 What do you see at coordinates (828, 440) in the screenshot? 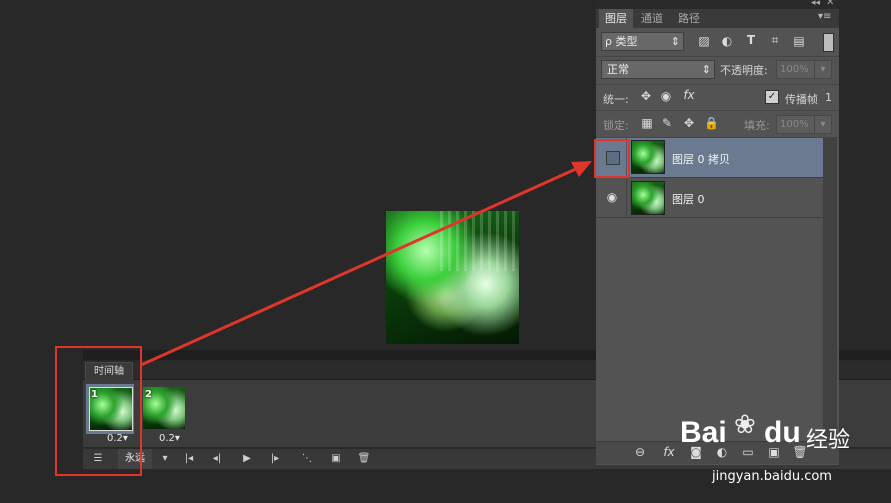
I see `watermark-jingyan: 经验` at bounding box center [828, 440].